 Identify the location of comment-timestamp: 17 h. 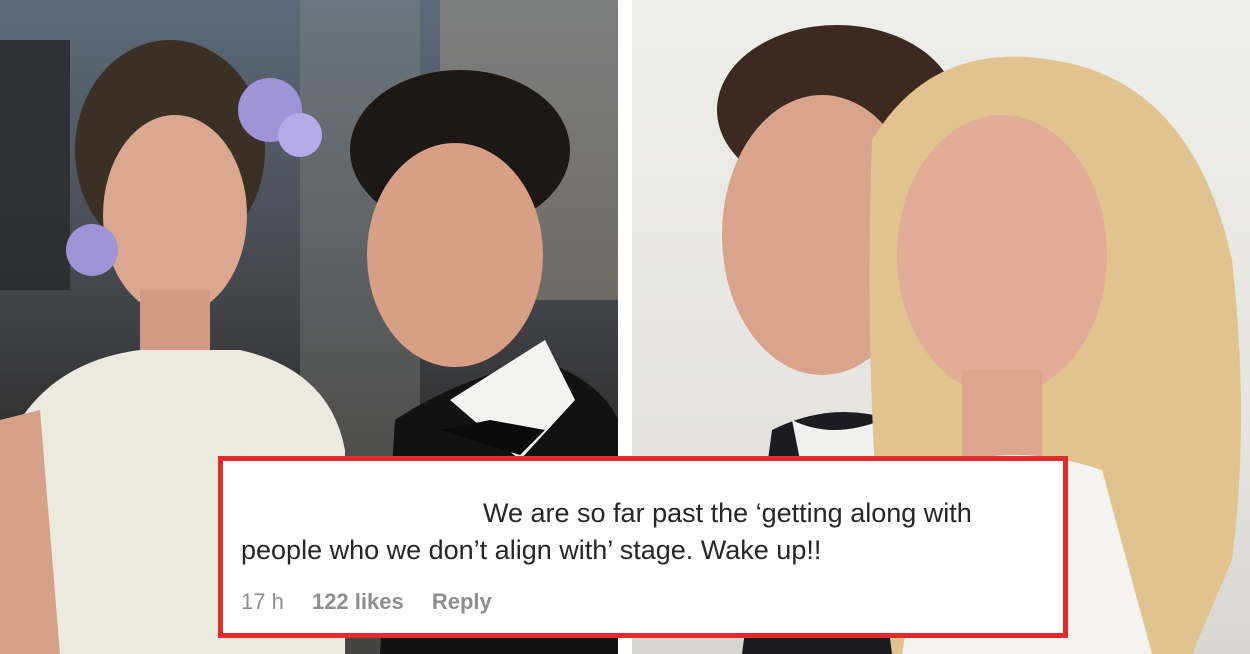
(262, 601).